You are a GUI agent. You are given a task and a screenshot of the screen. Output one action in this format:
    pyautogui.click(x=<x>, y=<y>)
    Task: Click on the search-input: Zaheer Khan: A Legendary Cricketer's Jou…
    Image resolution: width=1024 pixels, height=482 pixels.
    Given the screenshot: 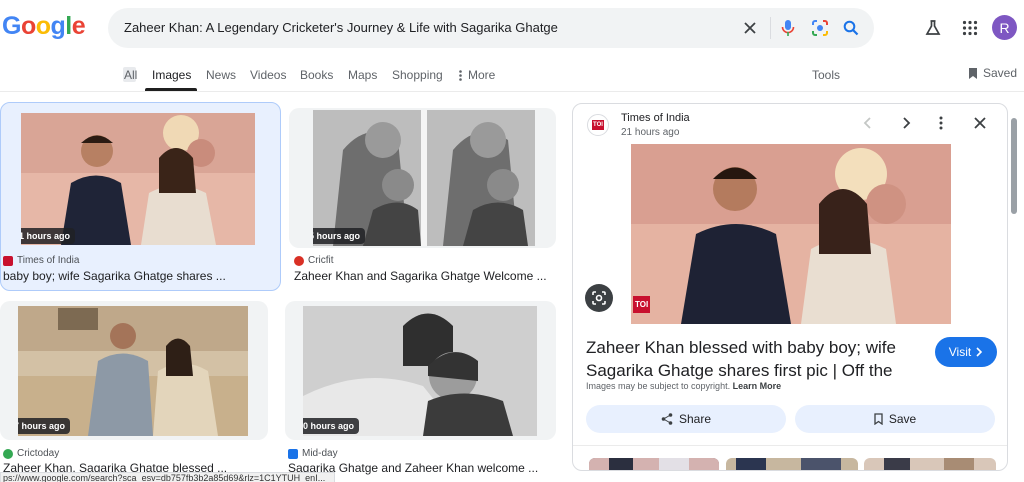 What is the action you would take?
    pyautogui.click(x=341, y=27)
    